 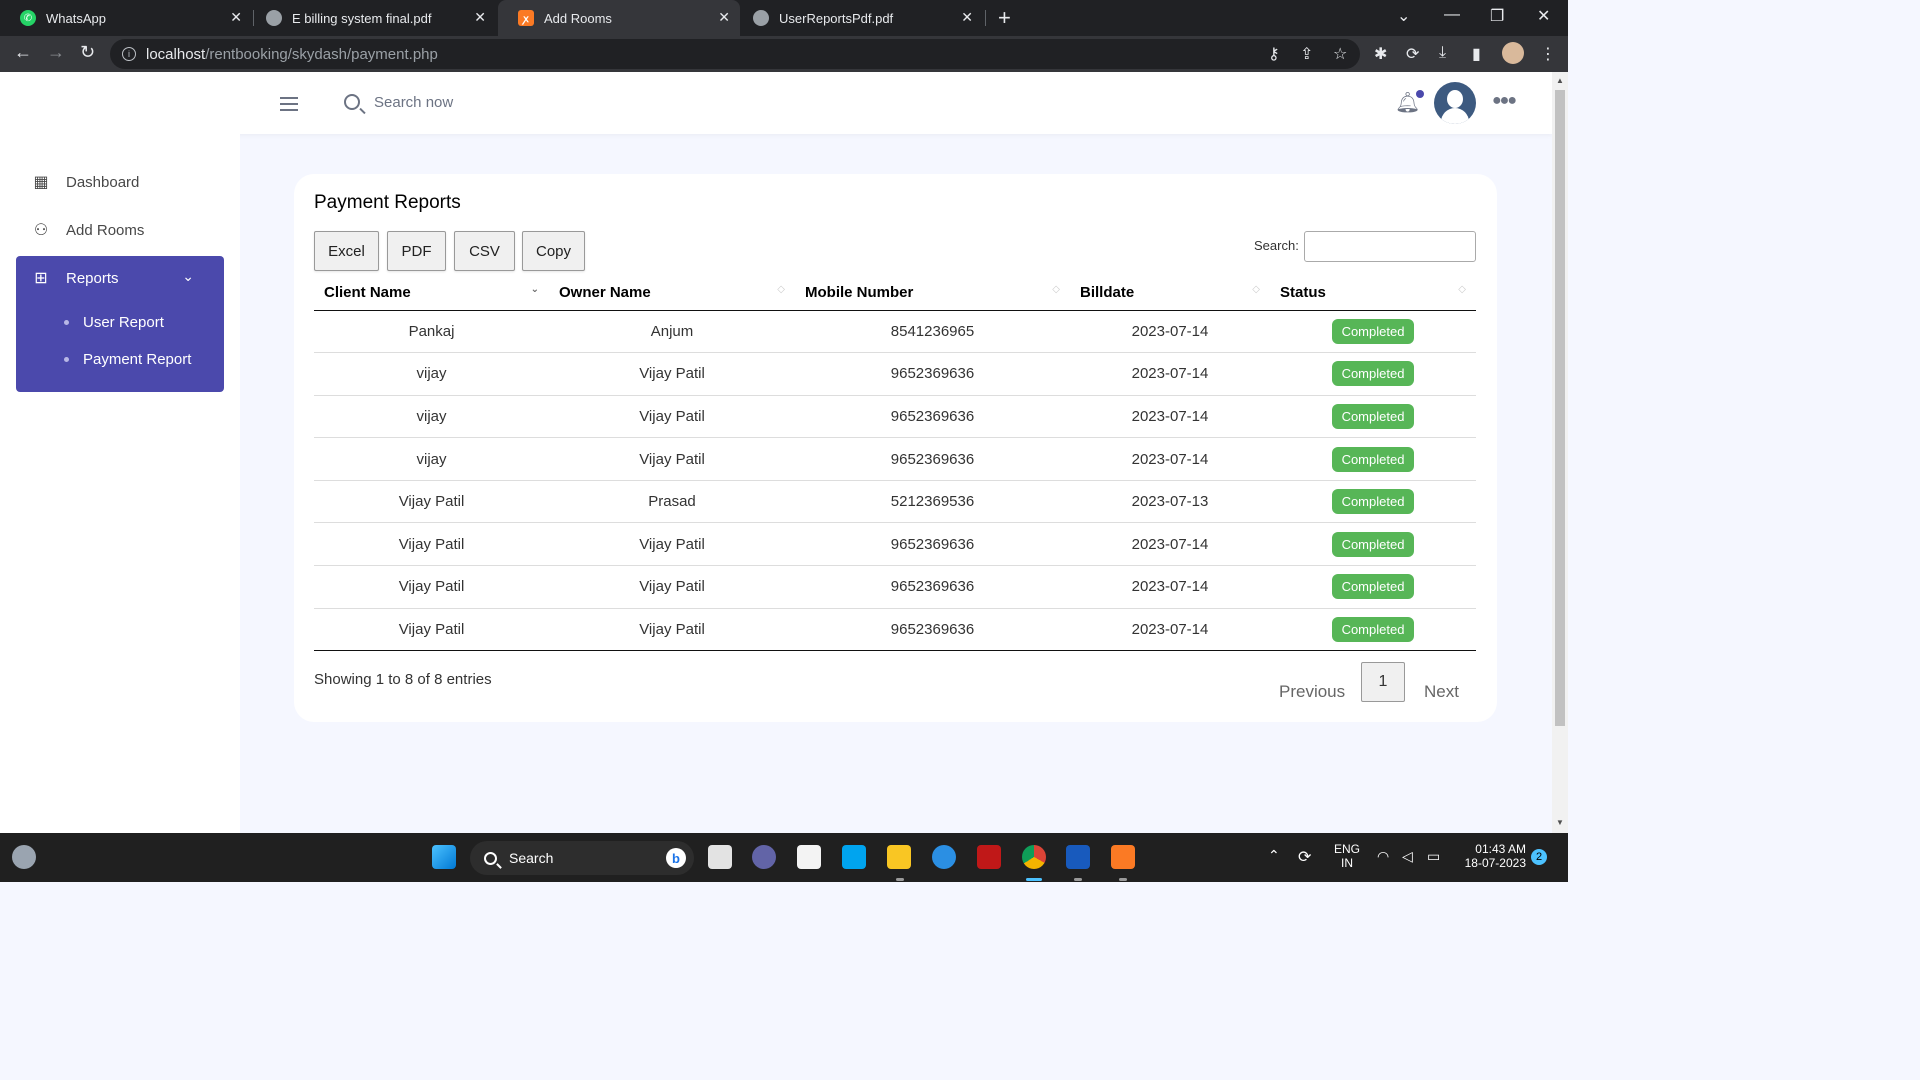 What do you see at coordinates (764, 857) in the screenshot?
I see `teams-chat-icon` at bounding box center [764, 857].